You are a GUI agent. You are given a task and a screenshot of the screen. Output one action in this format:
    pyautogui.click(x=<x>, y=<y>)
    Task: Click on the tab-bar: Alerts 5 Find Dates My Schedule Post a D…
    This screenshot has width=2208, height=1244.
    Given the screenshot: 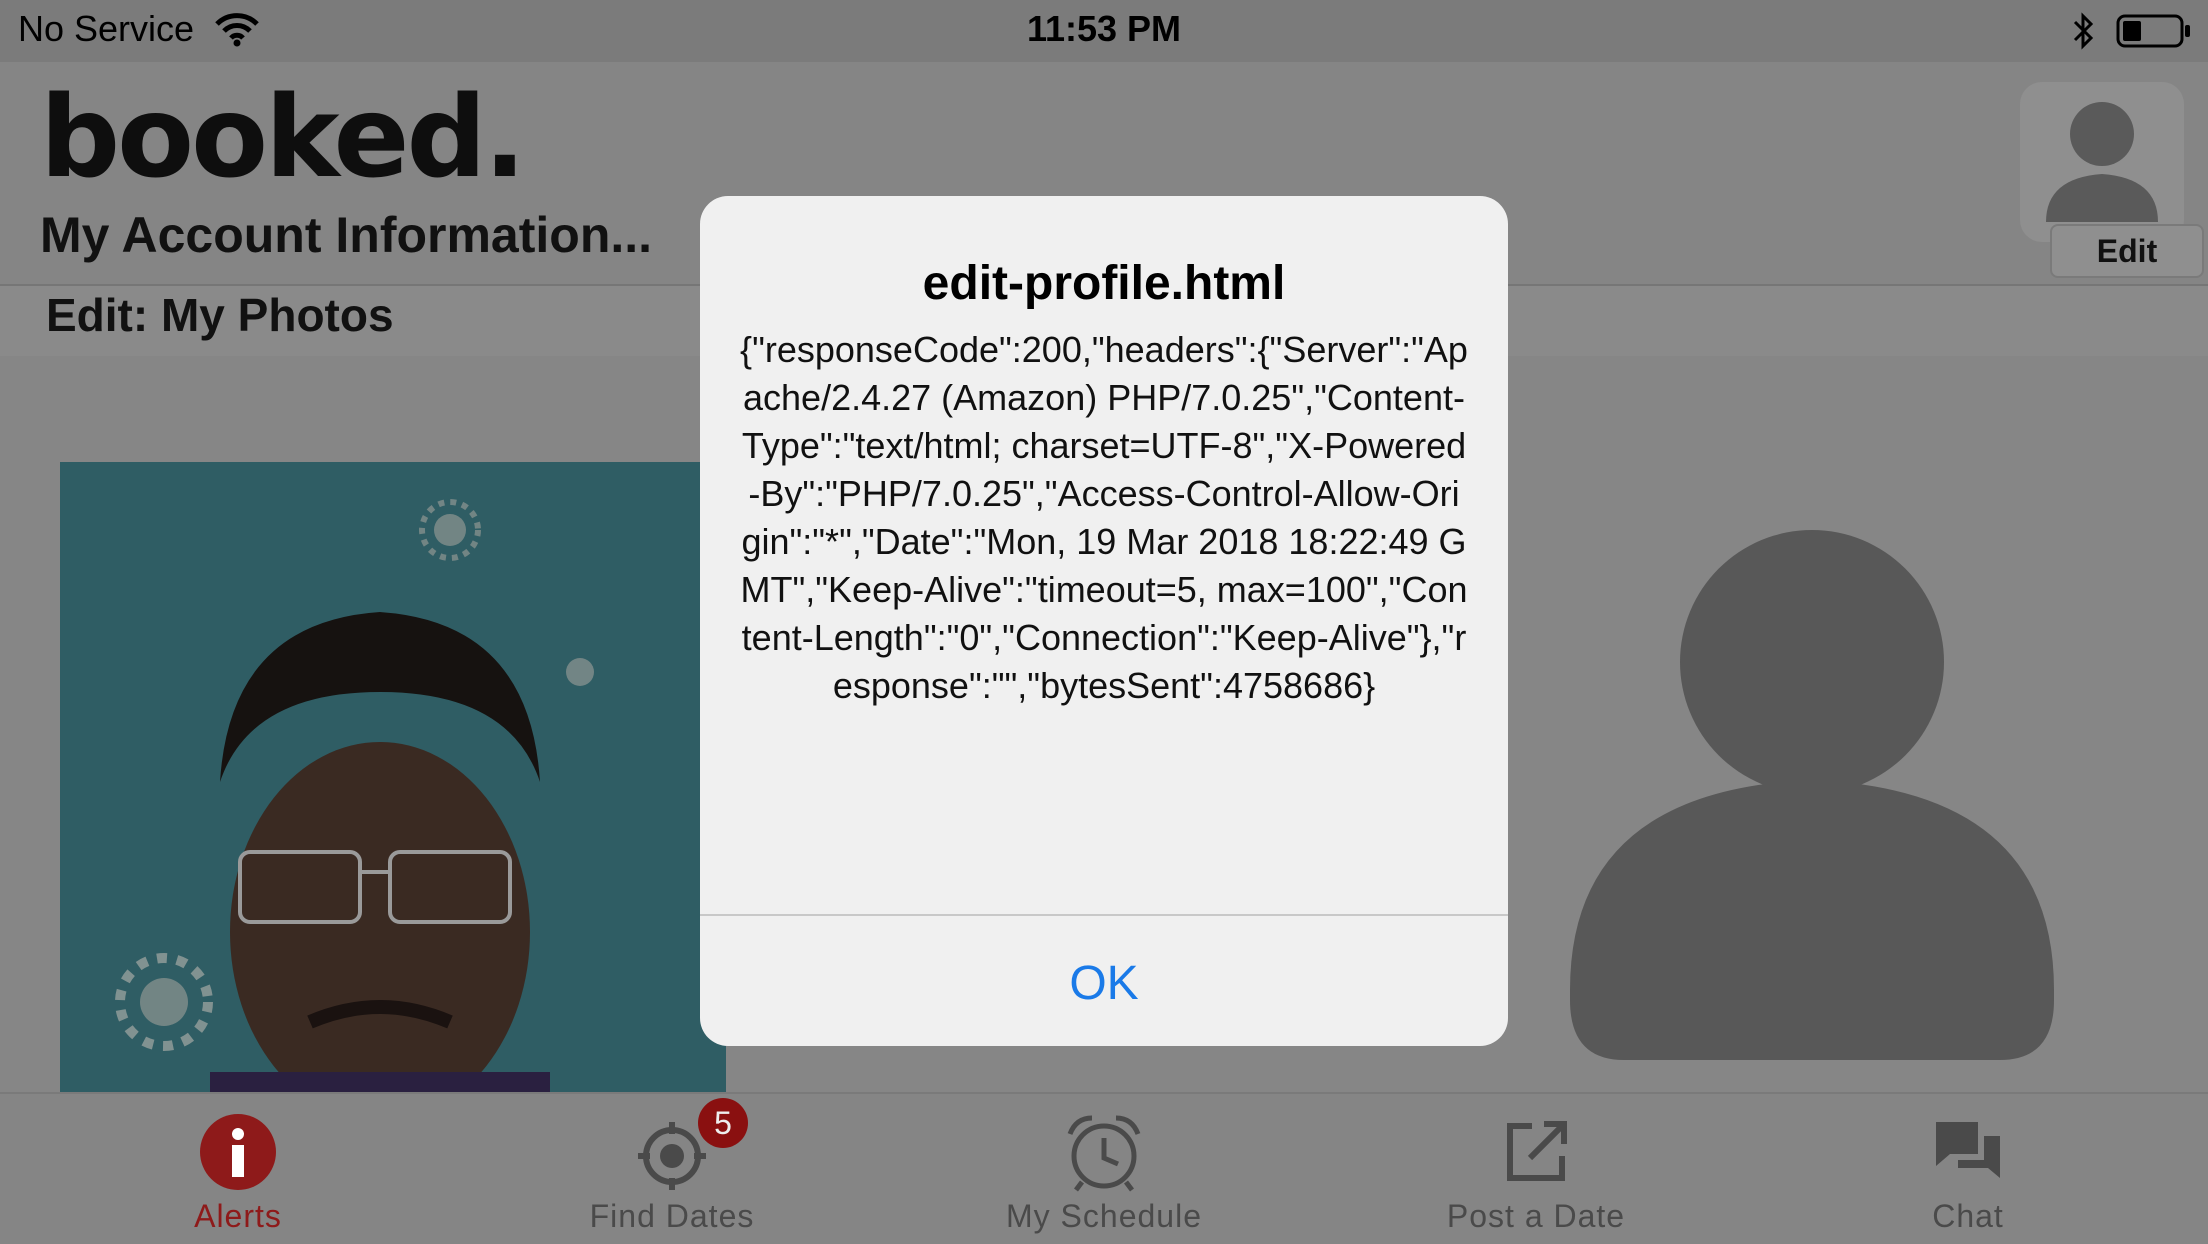 What is the action you would take?
    pyautogui.click(x=1104, y=1168)
    